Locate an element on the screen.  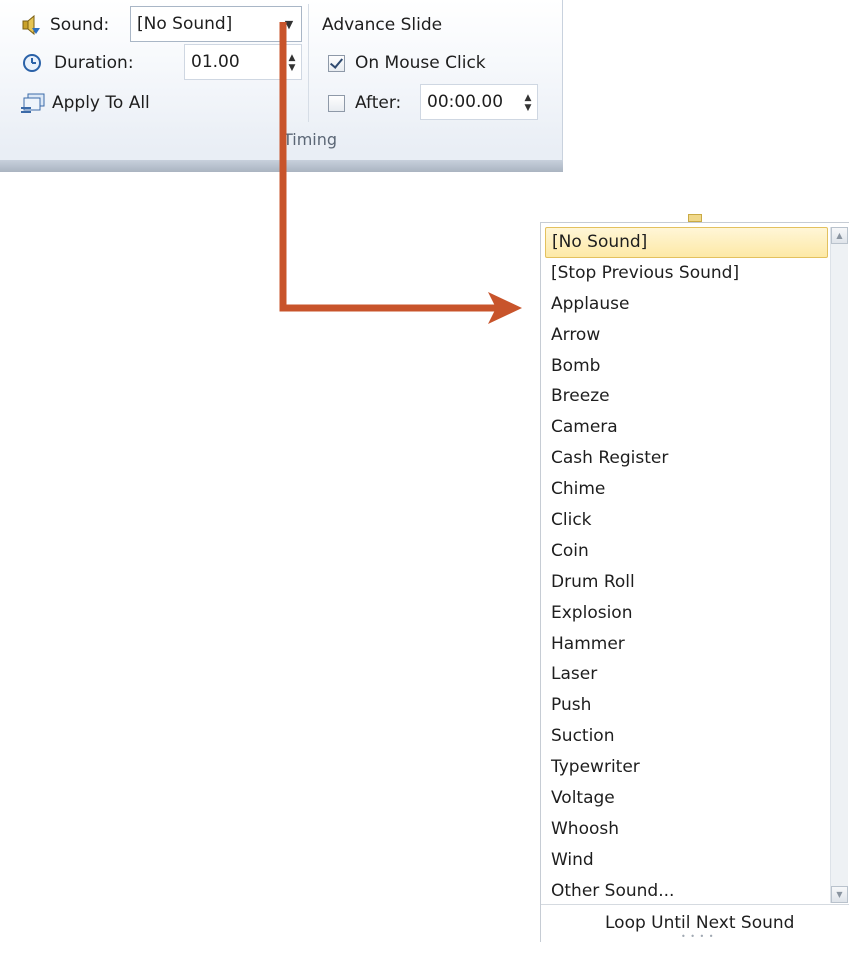
sound-option: Drum Roll is located at coordinates (686, 582).